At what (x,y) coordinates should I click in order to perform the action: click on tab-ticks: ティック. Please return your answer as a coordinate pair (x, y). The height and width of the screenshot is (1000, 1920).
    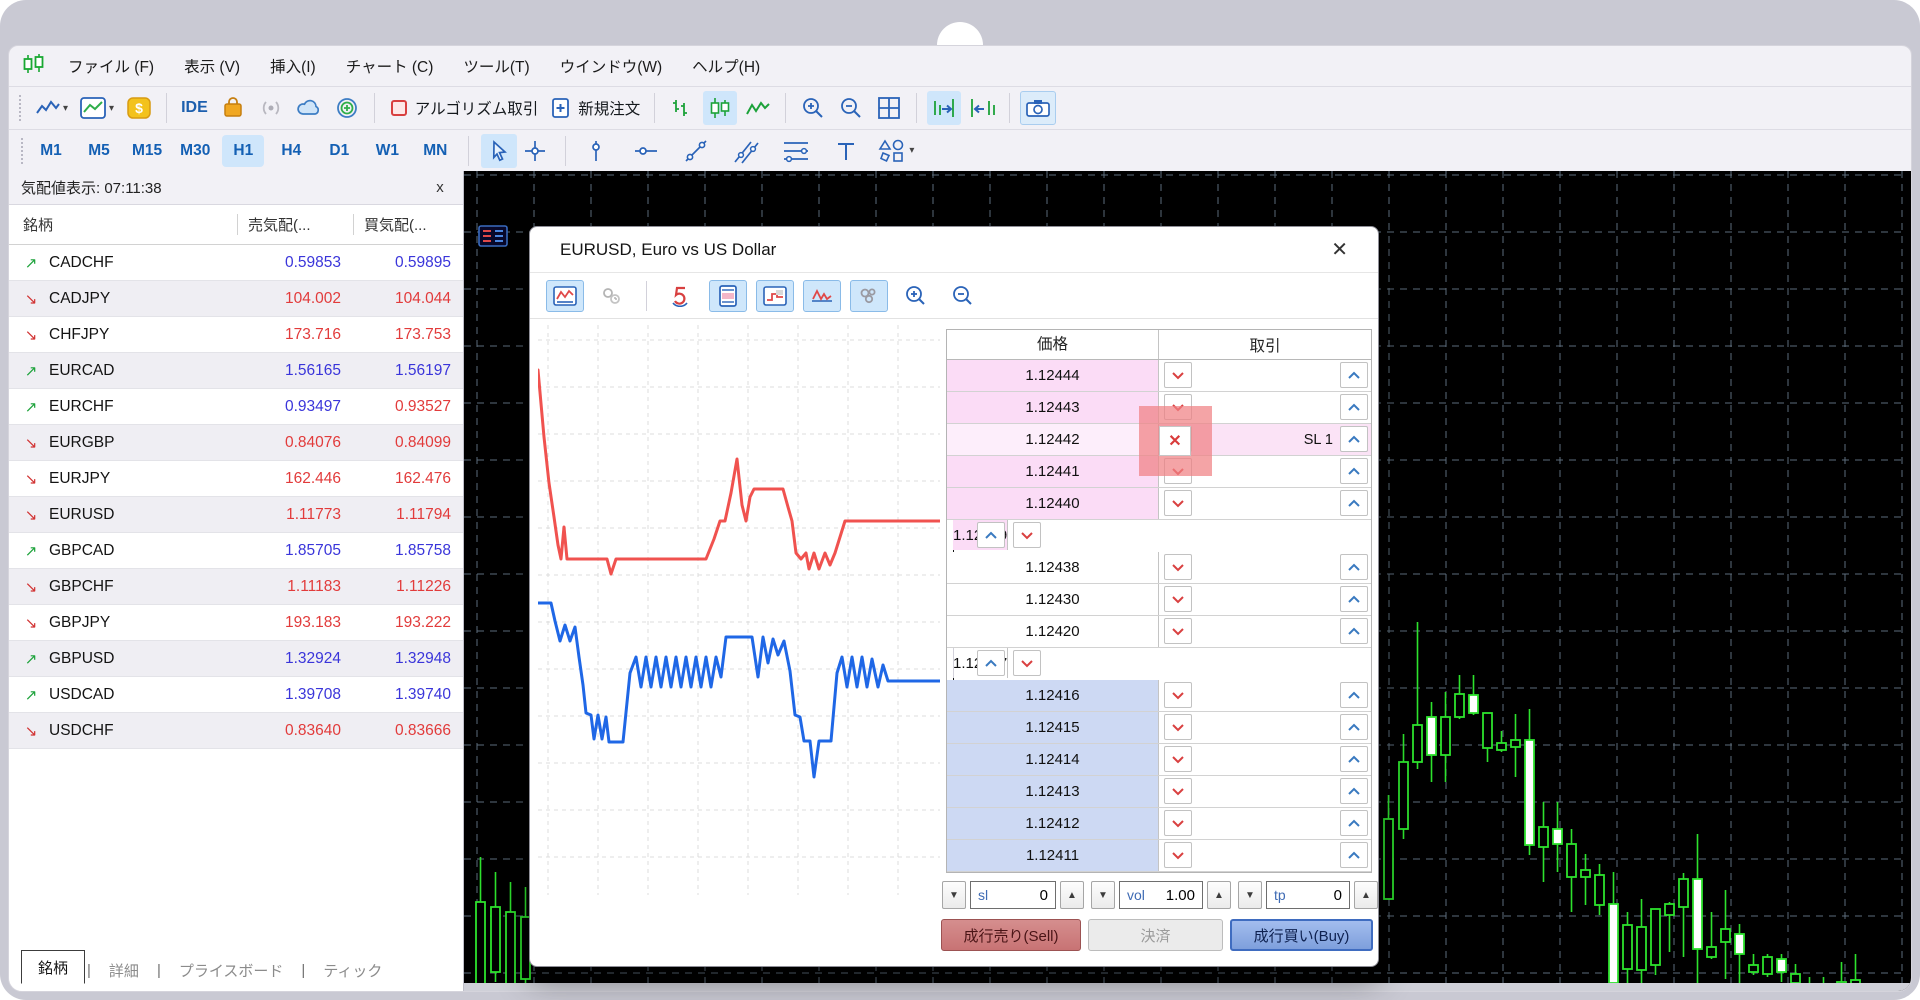
    Looking at the image, I should click on (352, 970).